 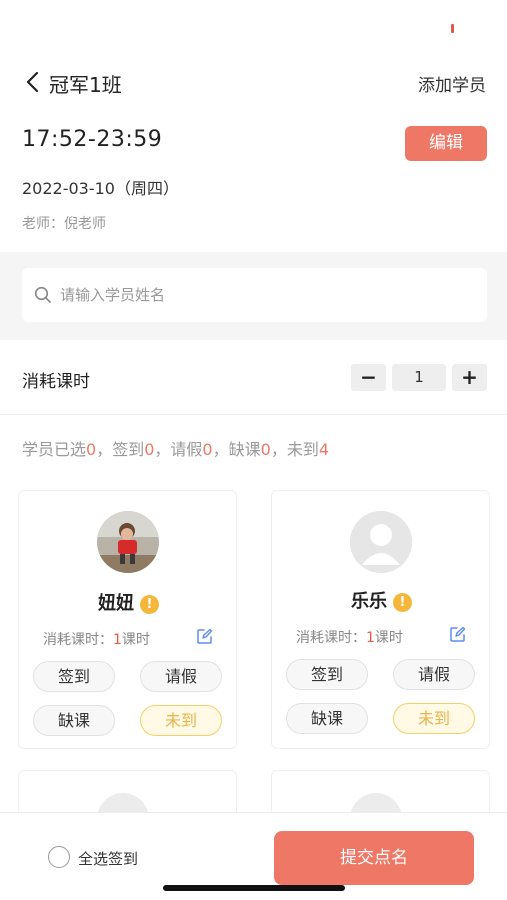 I want to click on bottom-action-bar: 全选签到 提交点名, so click(x=253, y=856).